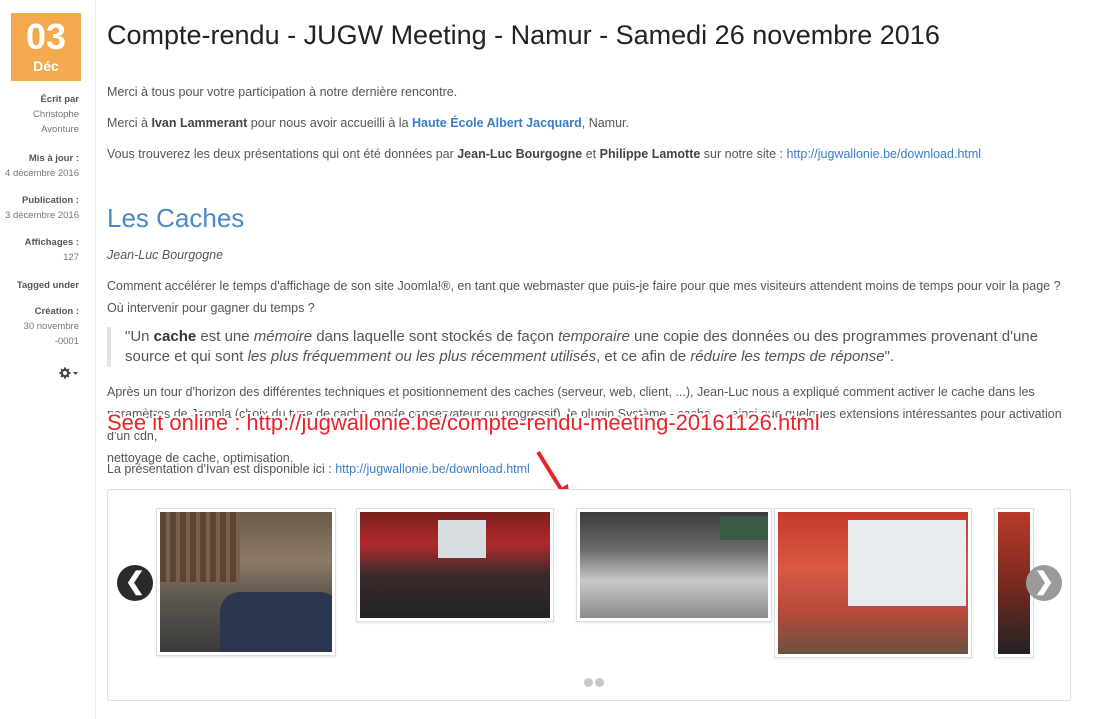  Describe the element at coordinates (199, 123) in the screenshot. I see `host-name: Ivan Lammerant` at that location.